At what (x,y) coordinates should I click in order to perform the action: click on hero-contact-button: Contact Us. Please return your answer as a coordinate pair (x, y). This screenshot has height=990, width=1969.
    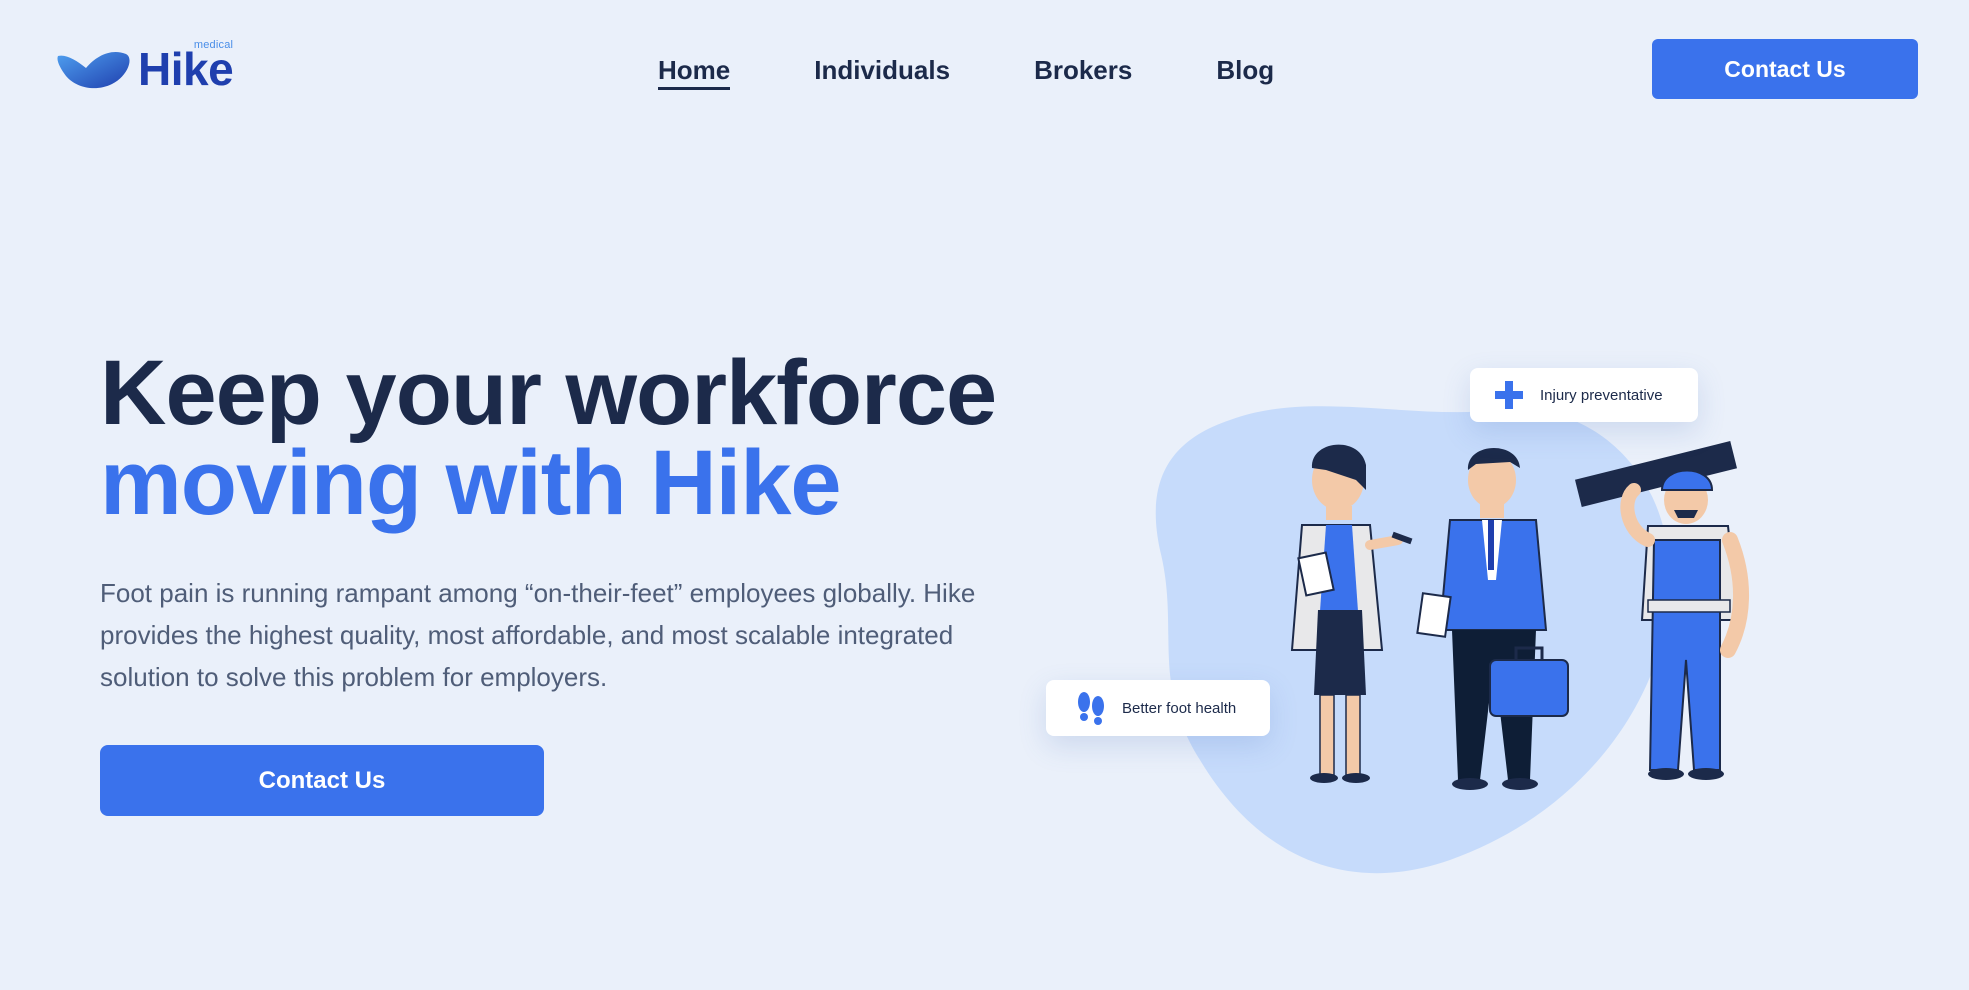
    Looking at the image, I should click on (322, 780).